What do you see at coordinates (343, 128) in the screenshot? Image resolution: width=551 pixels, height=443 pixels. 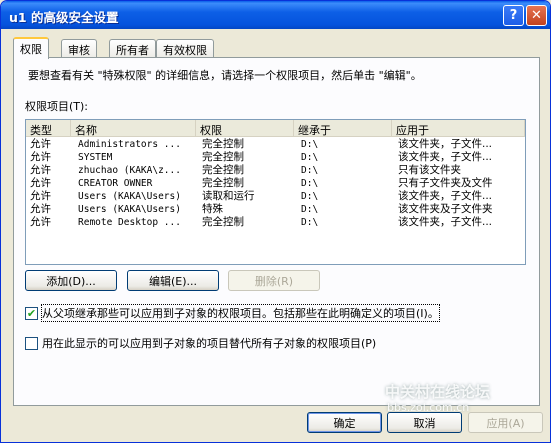 I see `column-inherited-from: 继承于` at bounding box center [343, 128].